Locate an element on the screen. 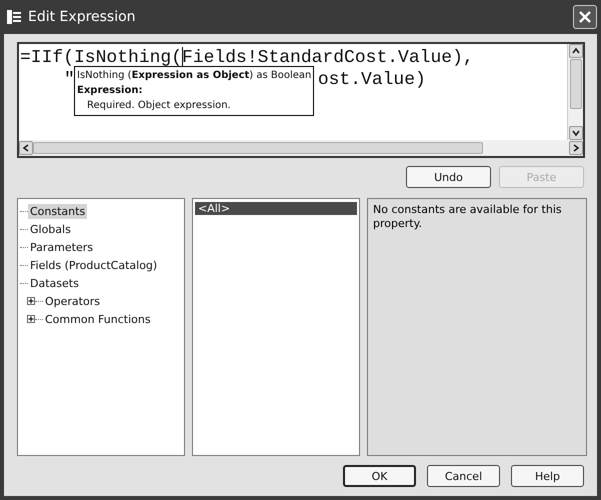 This screenshot has height=500, width=601. close-button is located at coordinates (585, 17).